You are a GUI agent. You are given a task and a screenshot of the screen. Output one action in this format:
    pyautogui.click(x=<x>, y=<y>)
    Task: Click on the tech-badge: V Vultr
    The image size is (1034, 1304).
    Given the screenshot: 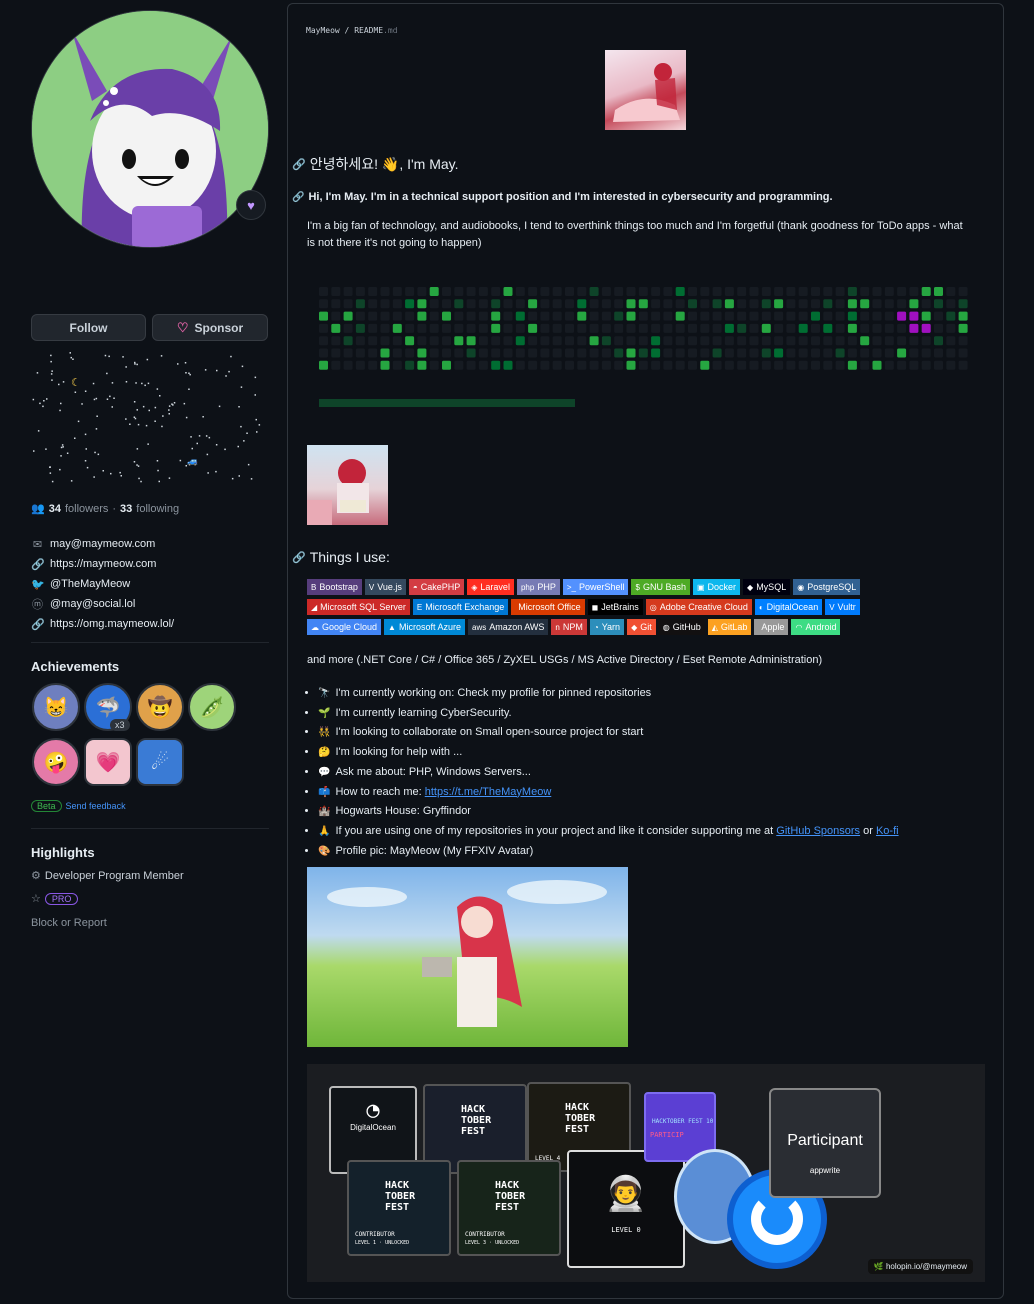 What is the action you would take?
    pyautogui.click(x=842, y=607)
    